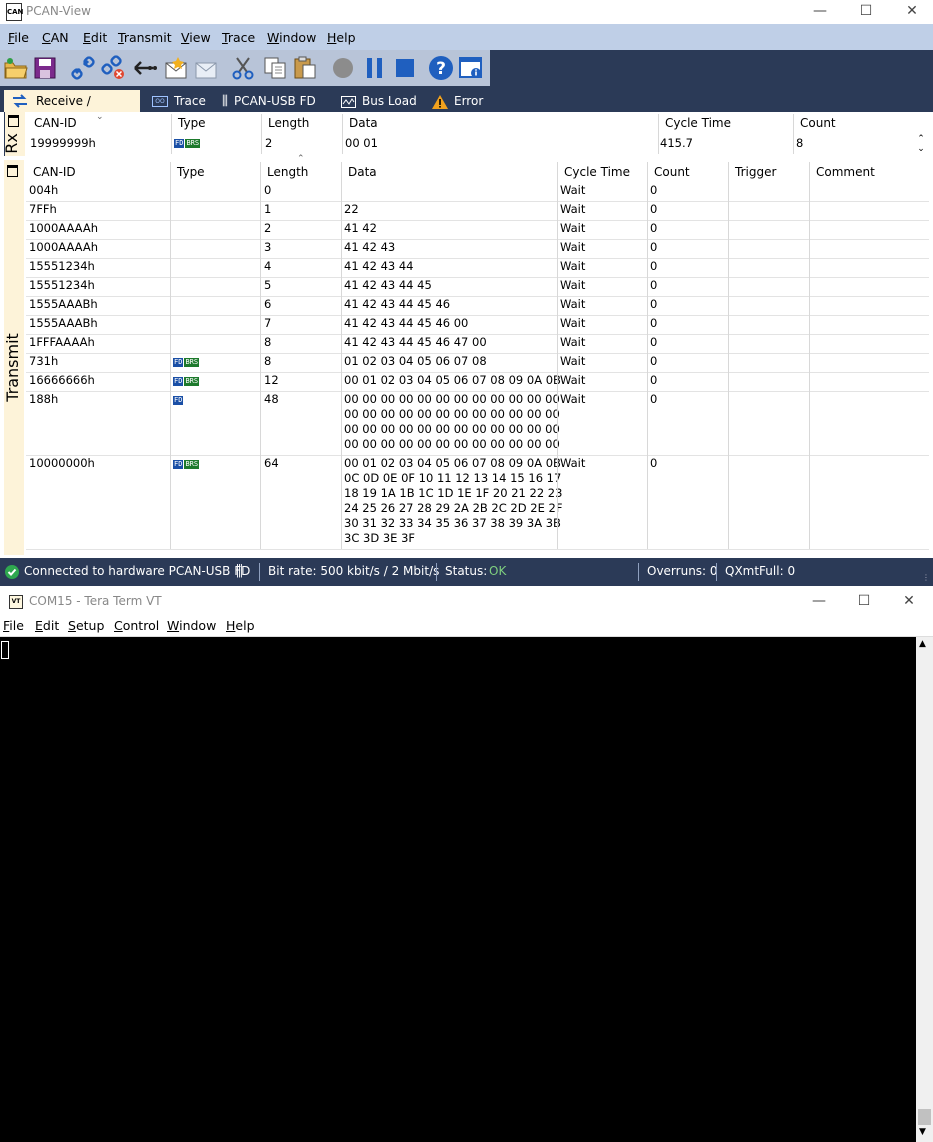  I want to click on paste-icon, so click(305, 68).